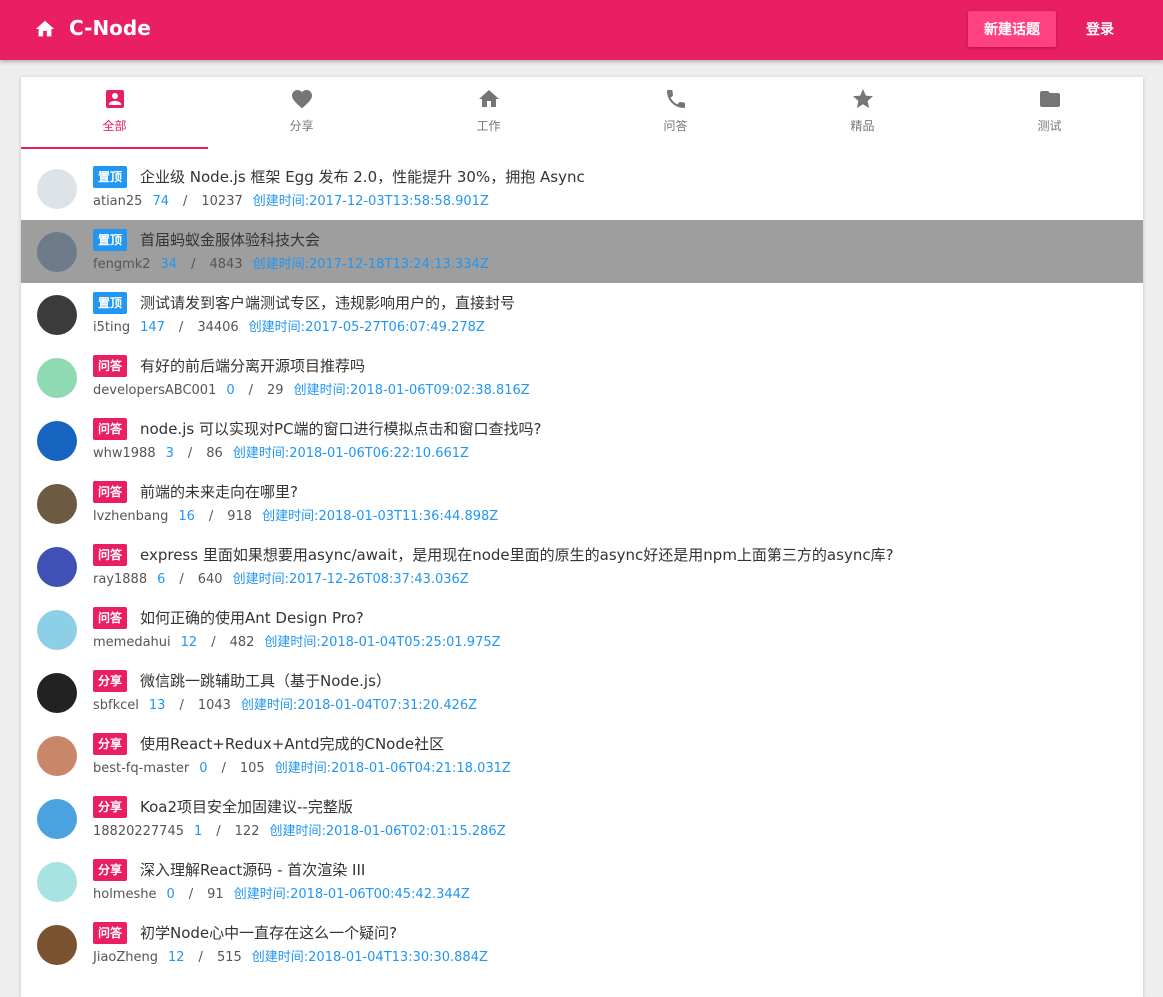  Describe the element at coordinates (110, 28) in the screenshot. I see `app-title: C-Node` at that location.